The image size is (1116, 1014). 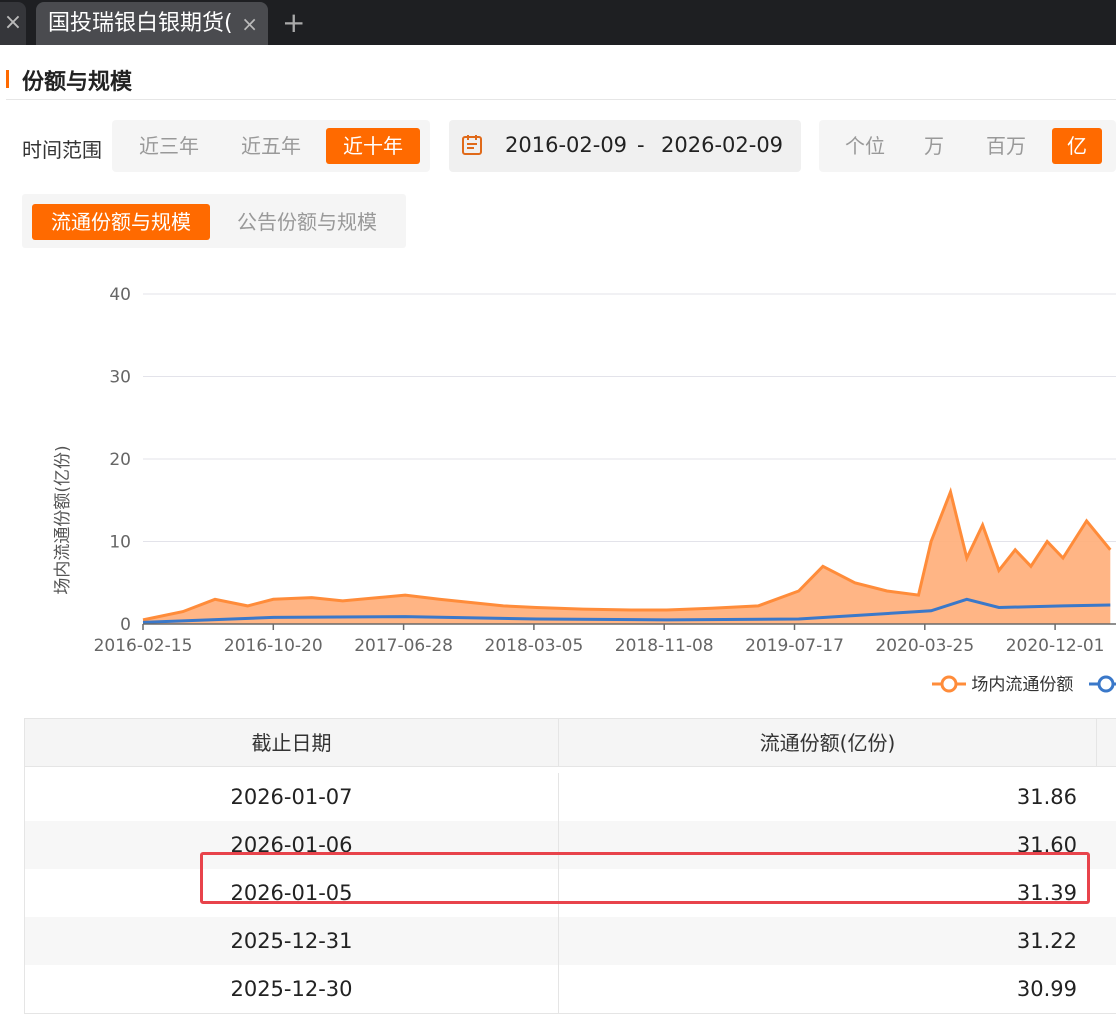 I want to click on x-tick-label: 2020-03-25, so click(x=924, y=646).